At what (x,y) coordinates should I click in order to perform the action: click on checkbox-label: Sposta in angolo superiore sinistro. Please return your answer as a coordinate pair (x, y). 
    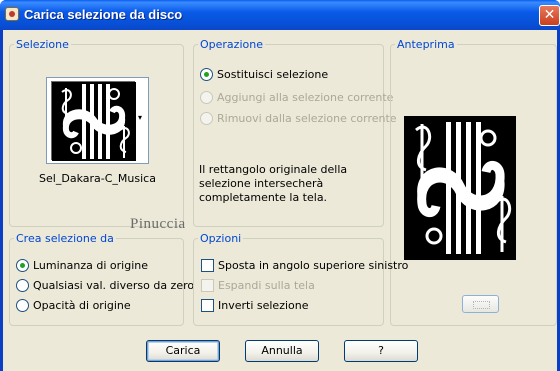
    Looking at the image, I should click on (313, 265).